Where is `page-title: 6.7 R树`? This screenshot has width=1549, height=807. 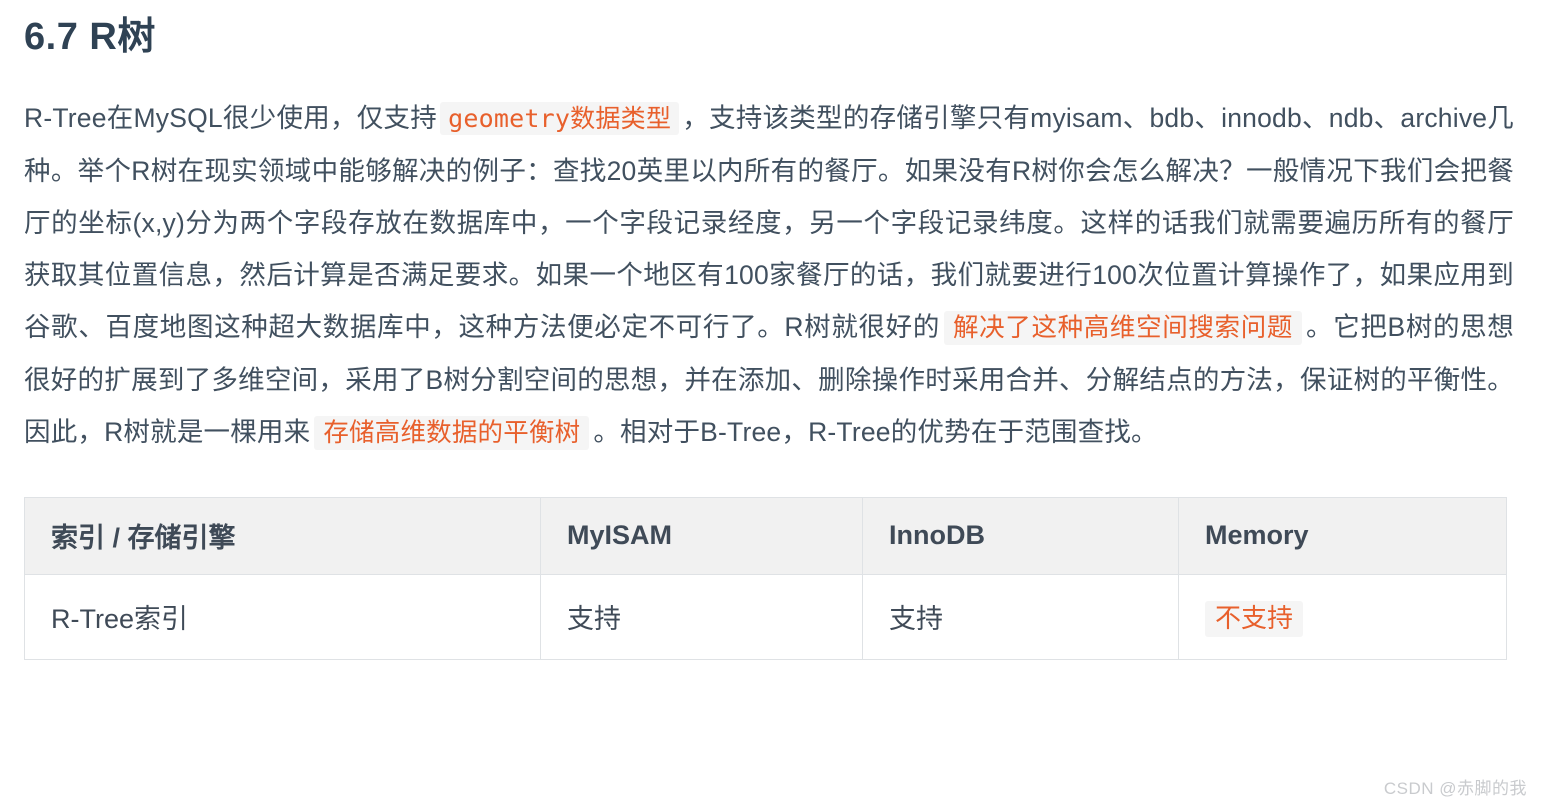 page-title: 6.7 R树 is located at coordinates (90, 37).